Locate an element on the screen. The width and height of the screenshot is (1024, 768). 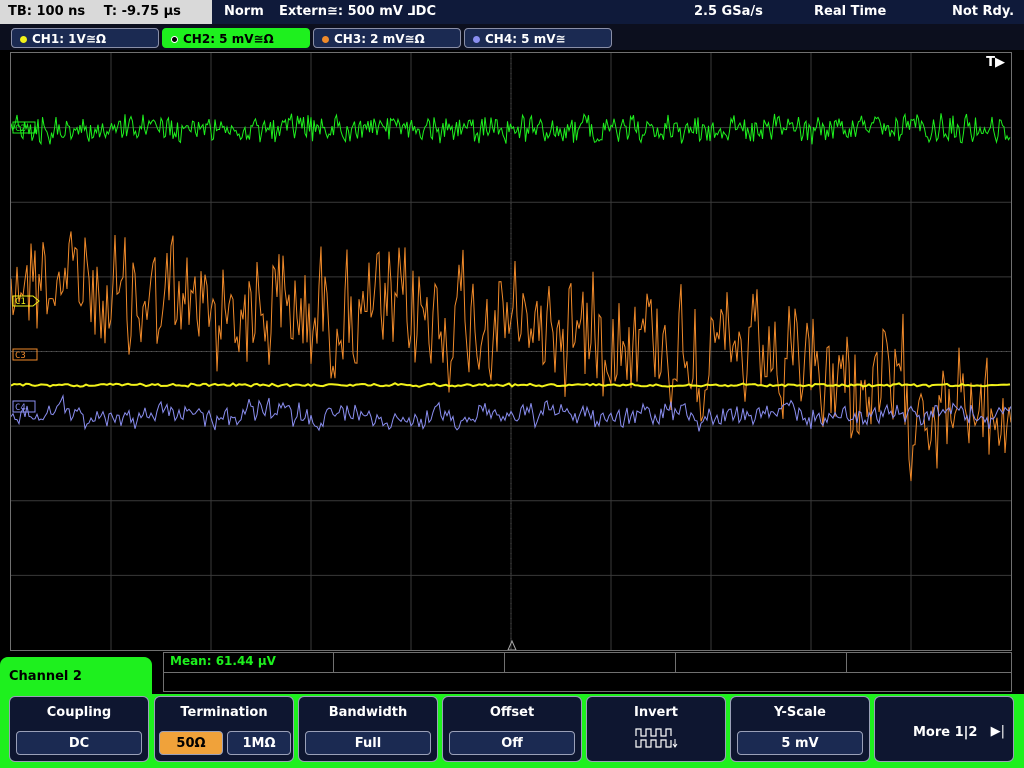
ch1-offset-marker: C1 is located at coordinates (26, 301).